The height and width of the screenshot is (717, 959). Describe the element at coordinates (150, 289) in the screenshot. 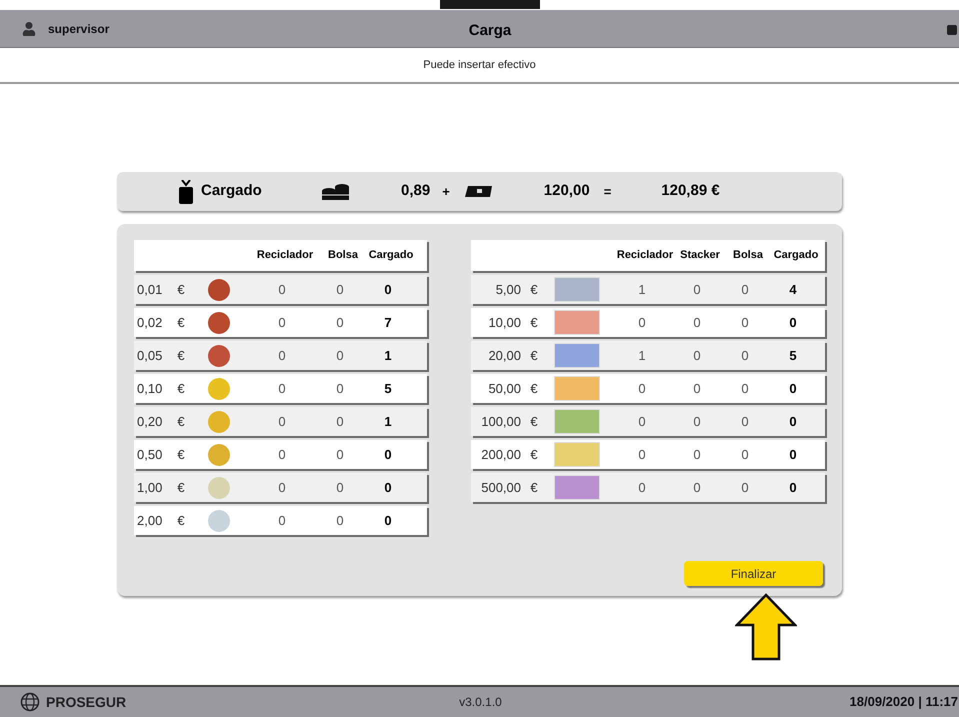

I see `denomination: 0,01` at that location.